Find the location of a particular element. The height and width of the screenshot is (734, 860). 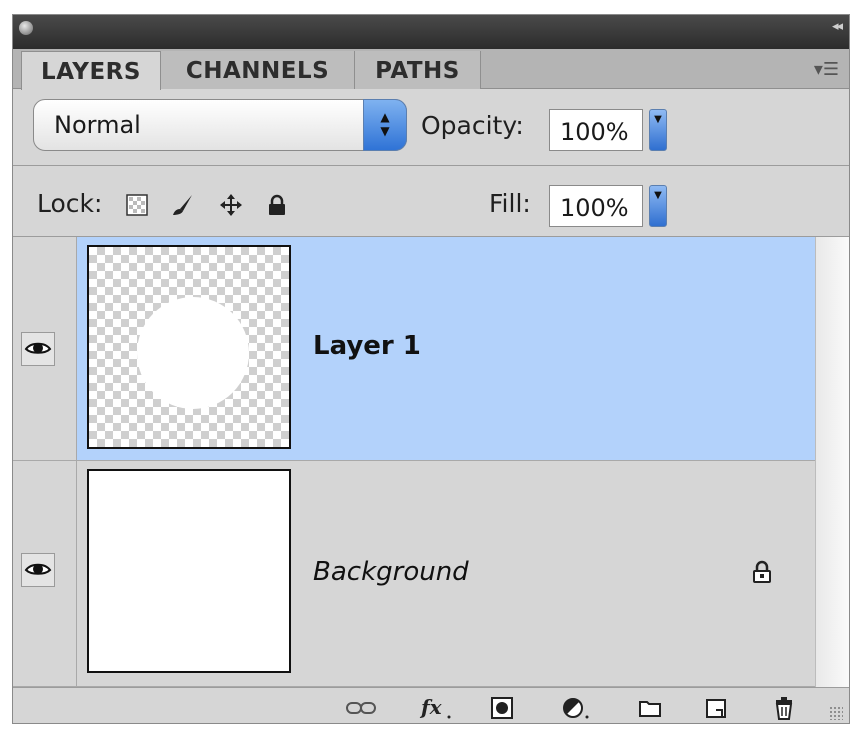

layers-toolbar: fx is located at coordinates (431, 705).